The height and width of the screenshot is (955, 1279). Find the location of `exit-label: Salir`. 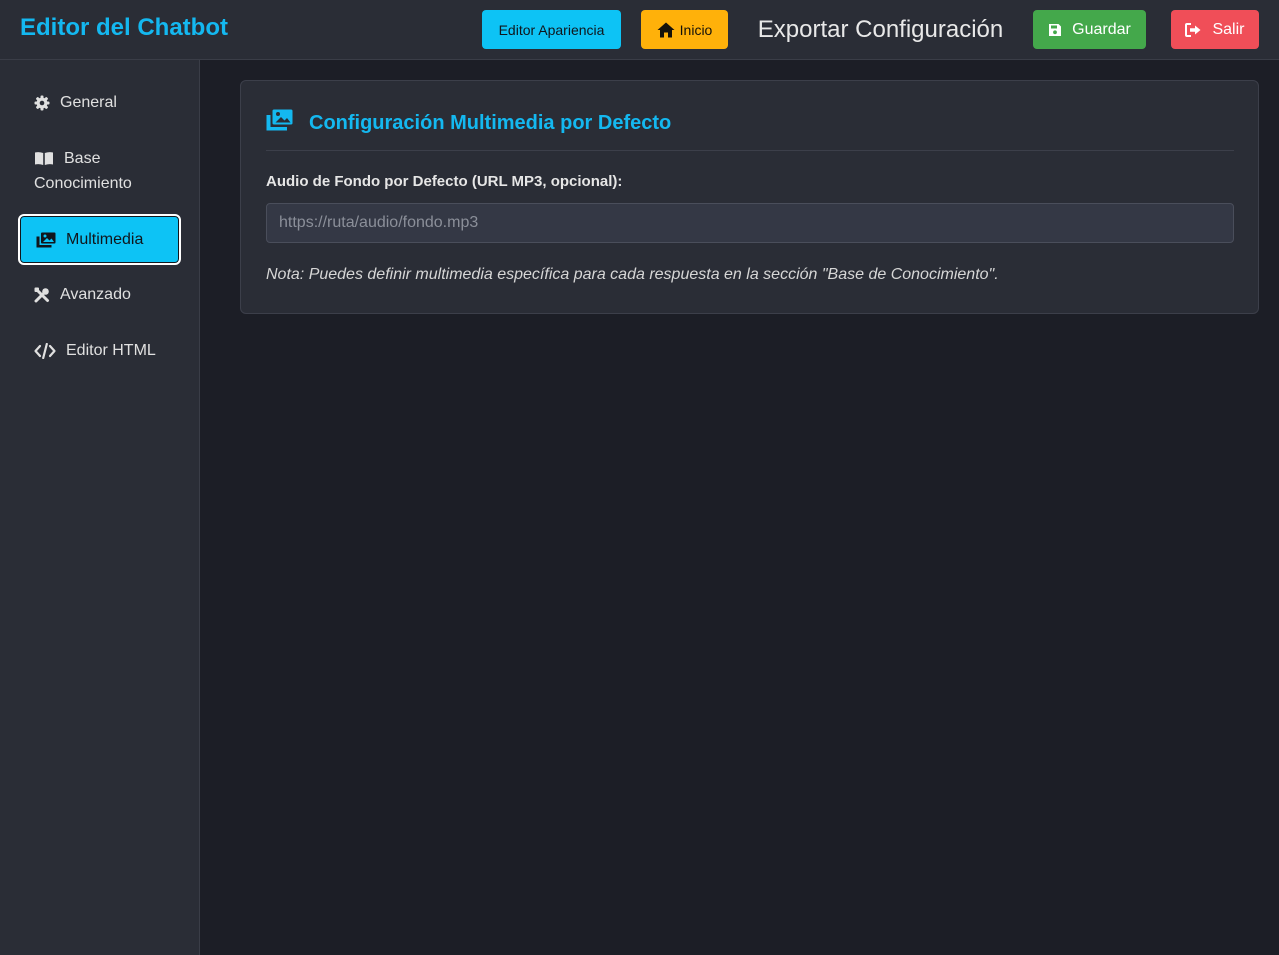

exit-label: Salir is located at coordinates (1228, 29).